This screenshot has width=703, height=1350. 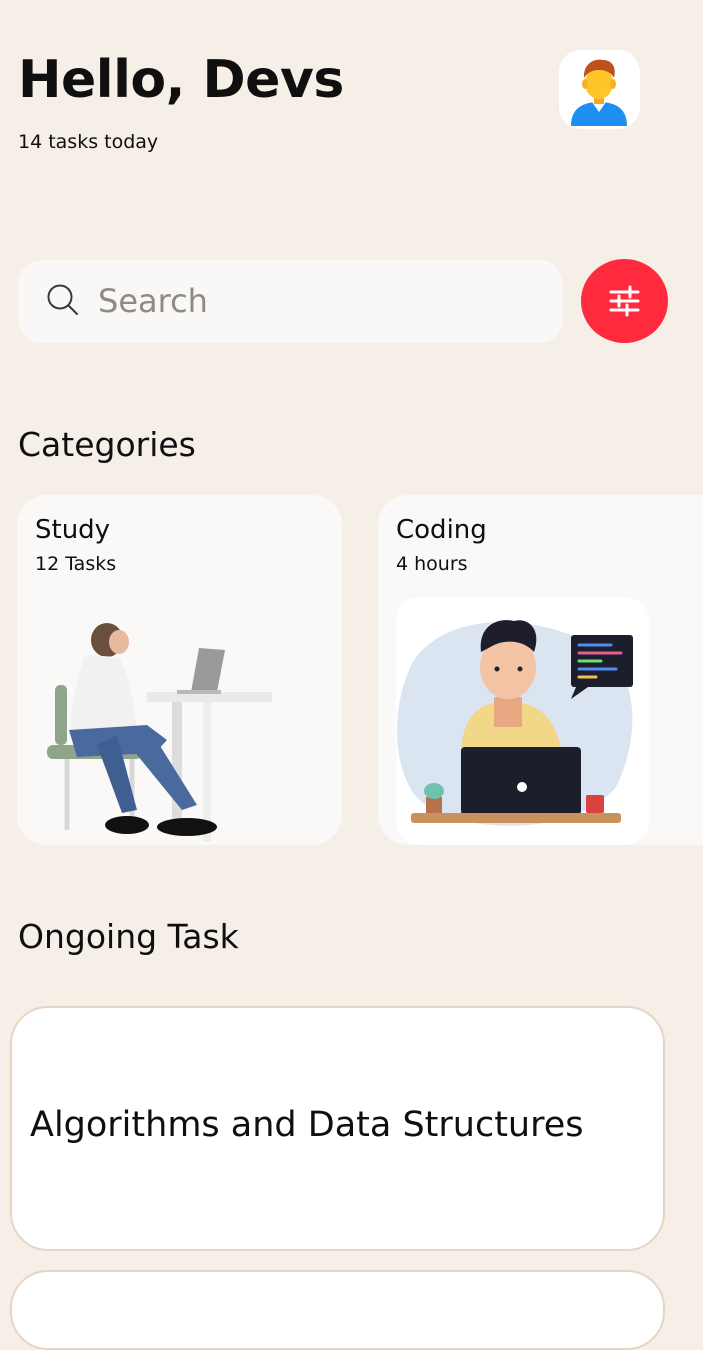 I want to click on user-avatar-icon, so click(x=599, y=92).